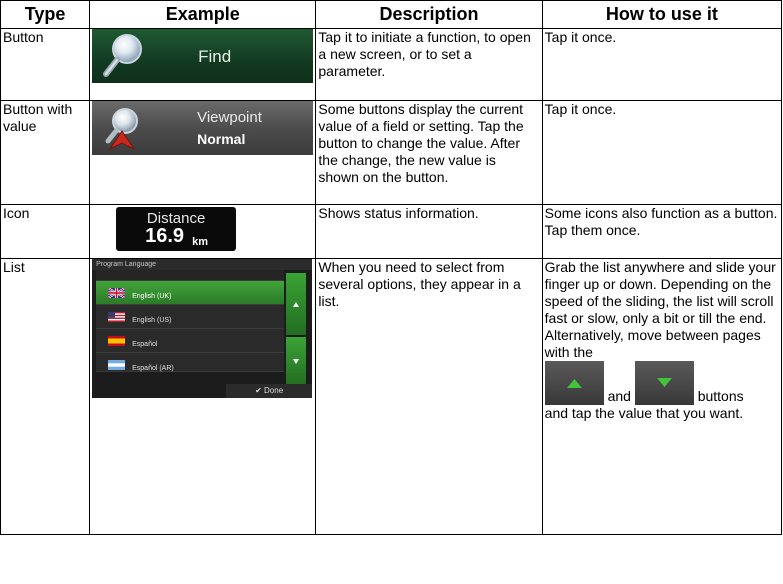  Describe the element at coordinates (122, 129) in the screenshot. I see `viewpoint-icon` at that location.